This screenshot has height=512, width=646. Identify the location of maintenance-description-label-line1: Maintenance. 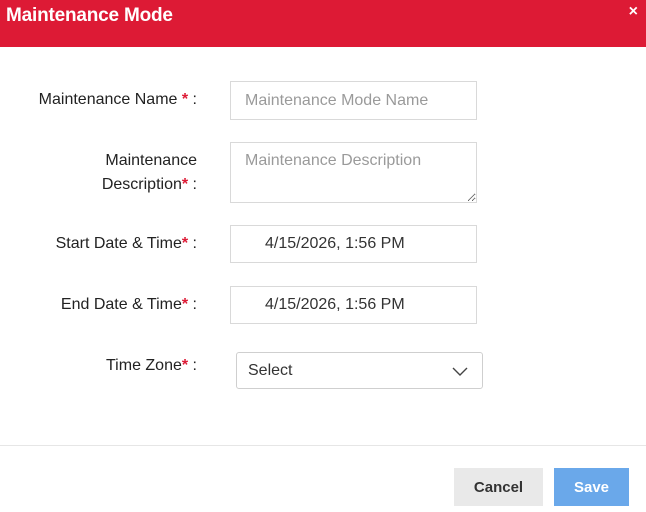
(151, 160).